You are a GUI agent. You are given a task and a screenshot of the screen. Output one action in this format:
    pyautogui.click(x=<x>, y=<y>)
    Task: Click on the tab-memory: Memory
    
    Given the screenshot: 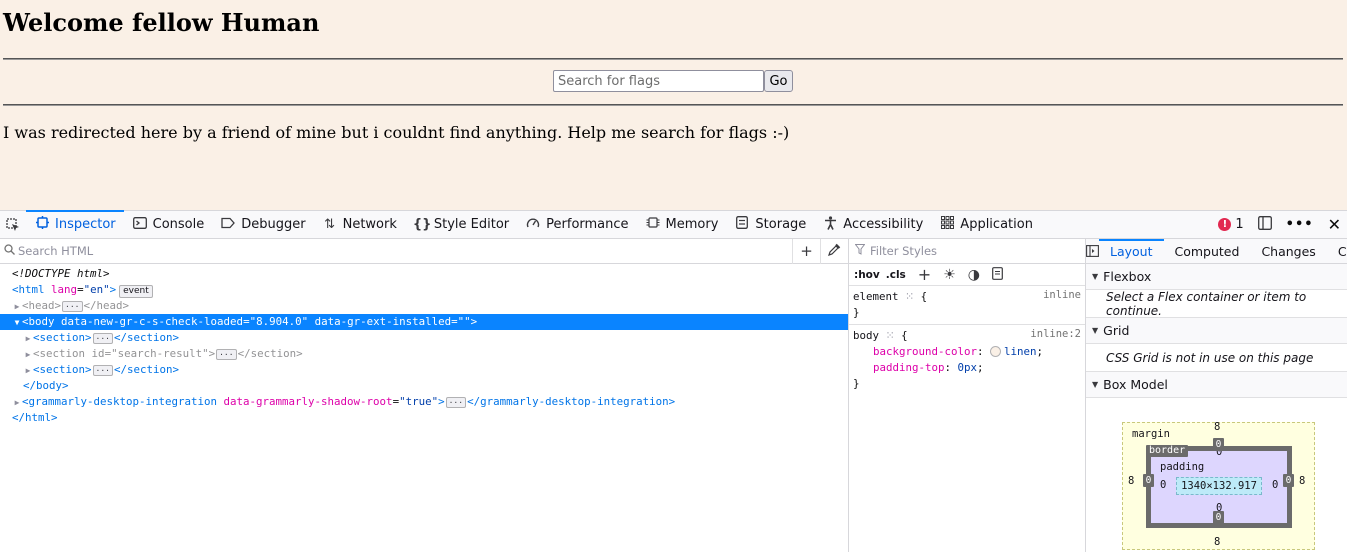 What is the action you would take?
    pyautogui.click(x=682, y=224)
    